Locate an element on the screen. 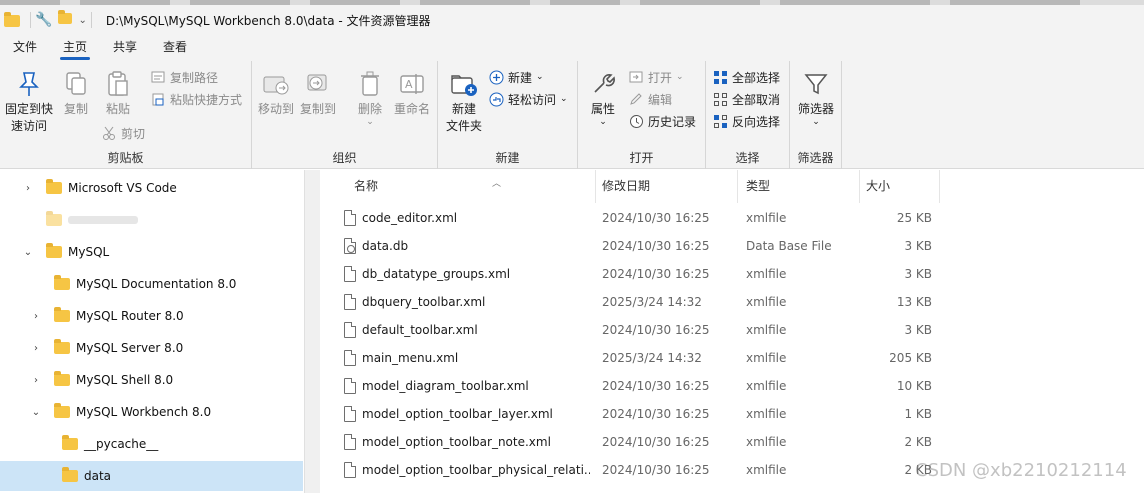 The width and height of the screenshot is (1144, 493). edit-button: 编辑 is located at coordinates (650, 99).